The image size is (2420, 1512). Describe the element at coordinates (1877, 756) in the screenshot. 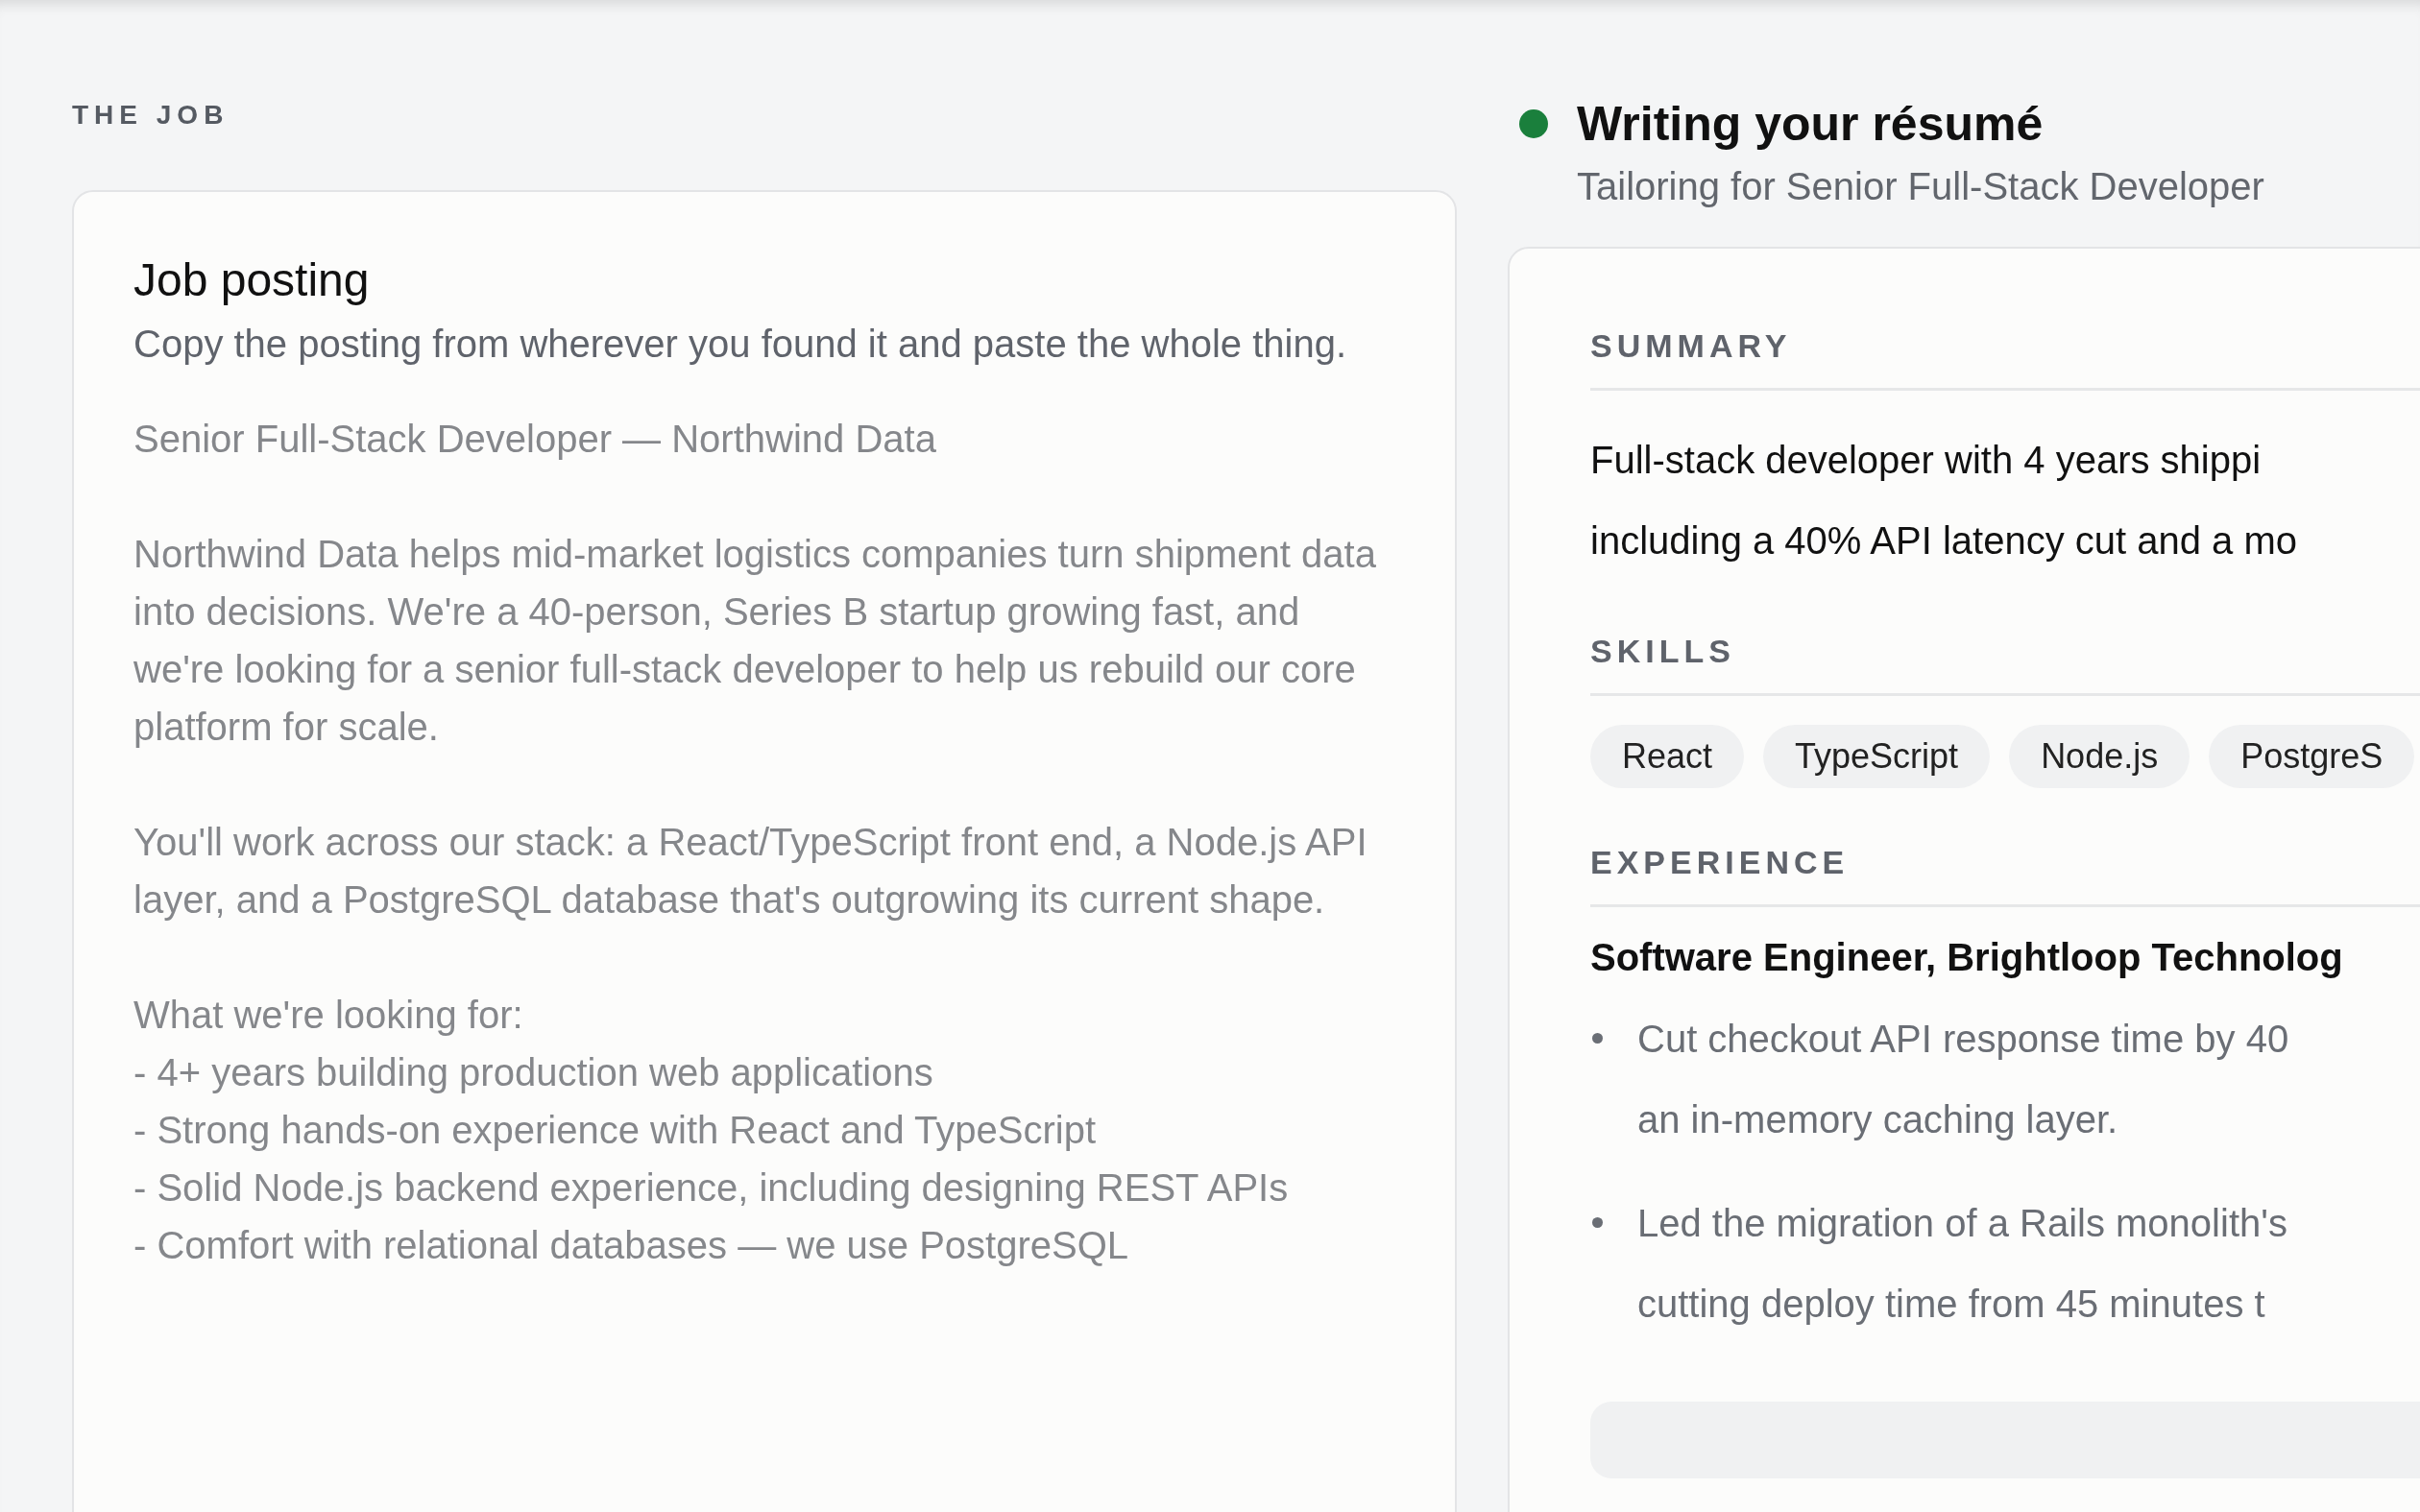

I see `skill-chip: TypeScript` at that location.